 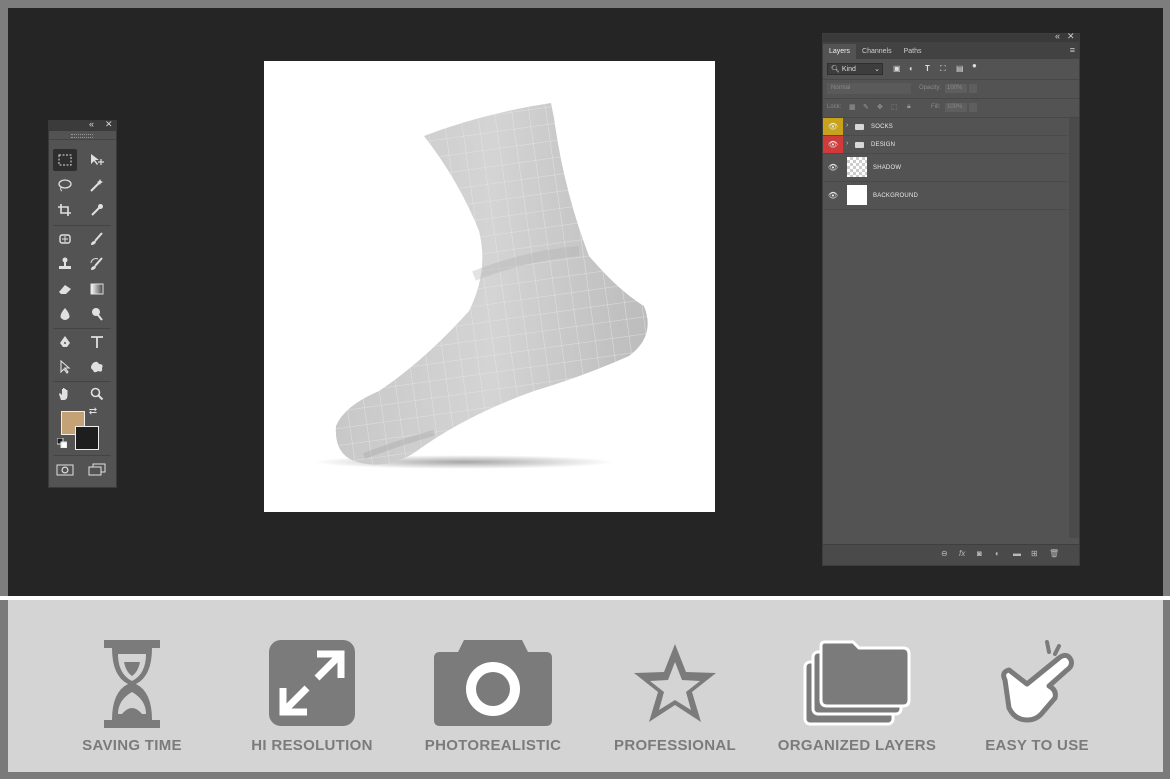 What do you see at coordinates (97, 239) in the screenshot?
I see `brush-tool-icon` at bounding box center [97, 239].